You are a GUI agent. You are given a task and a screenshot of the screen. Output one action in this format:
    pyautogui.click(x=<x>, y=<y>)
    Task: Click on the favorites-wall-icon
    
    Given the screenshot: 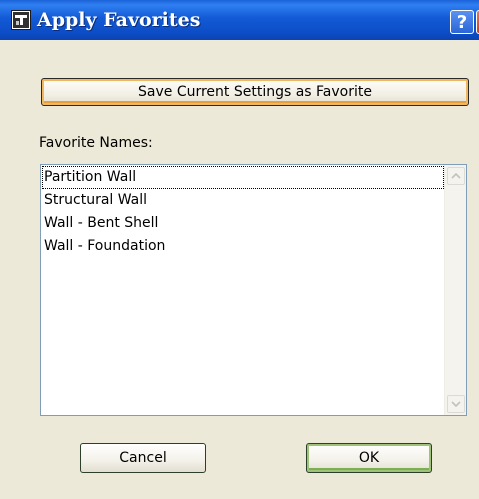 What is the action you would take?
    pyautogui.click(x=21, y=20)
    